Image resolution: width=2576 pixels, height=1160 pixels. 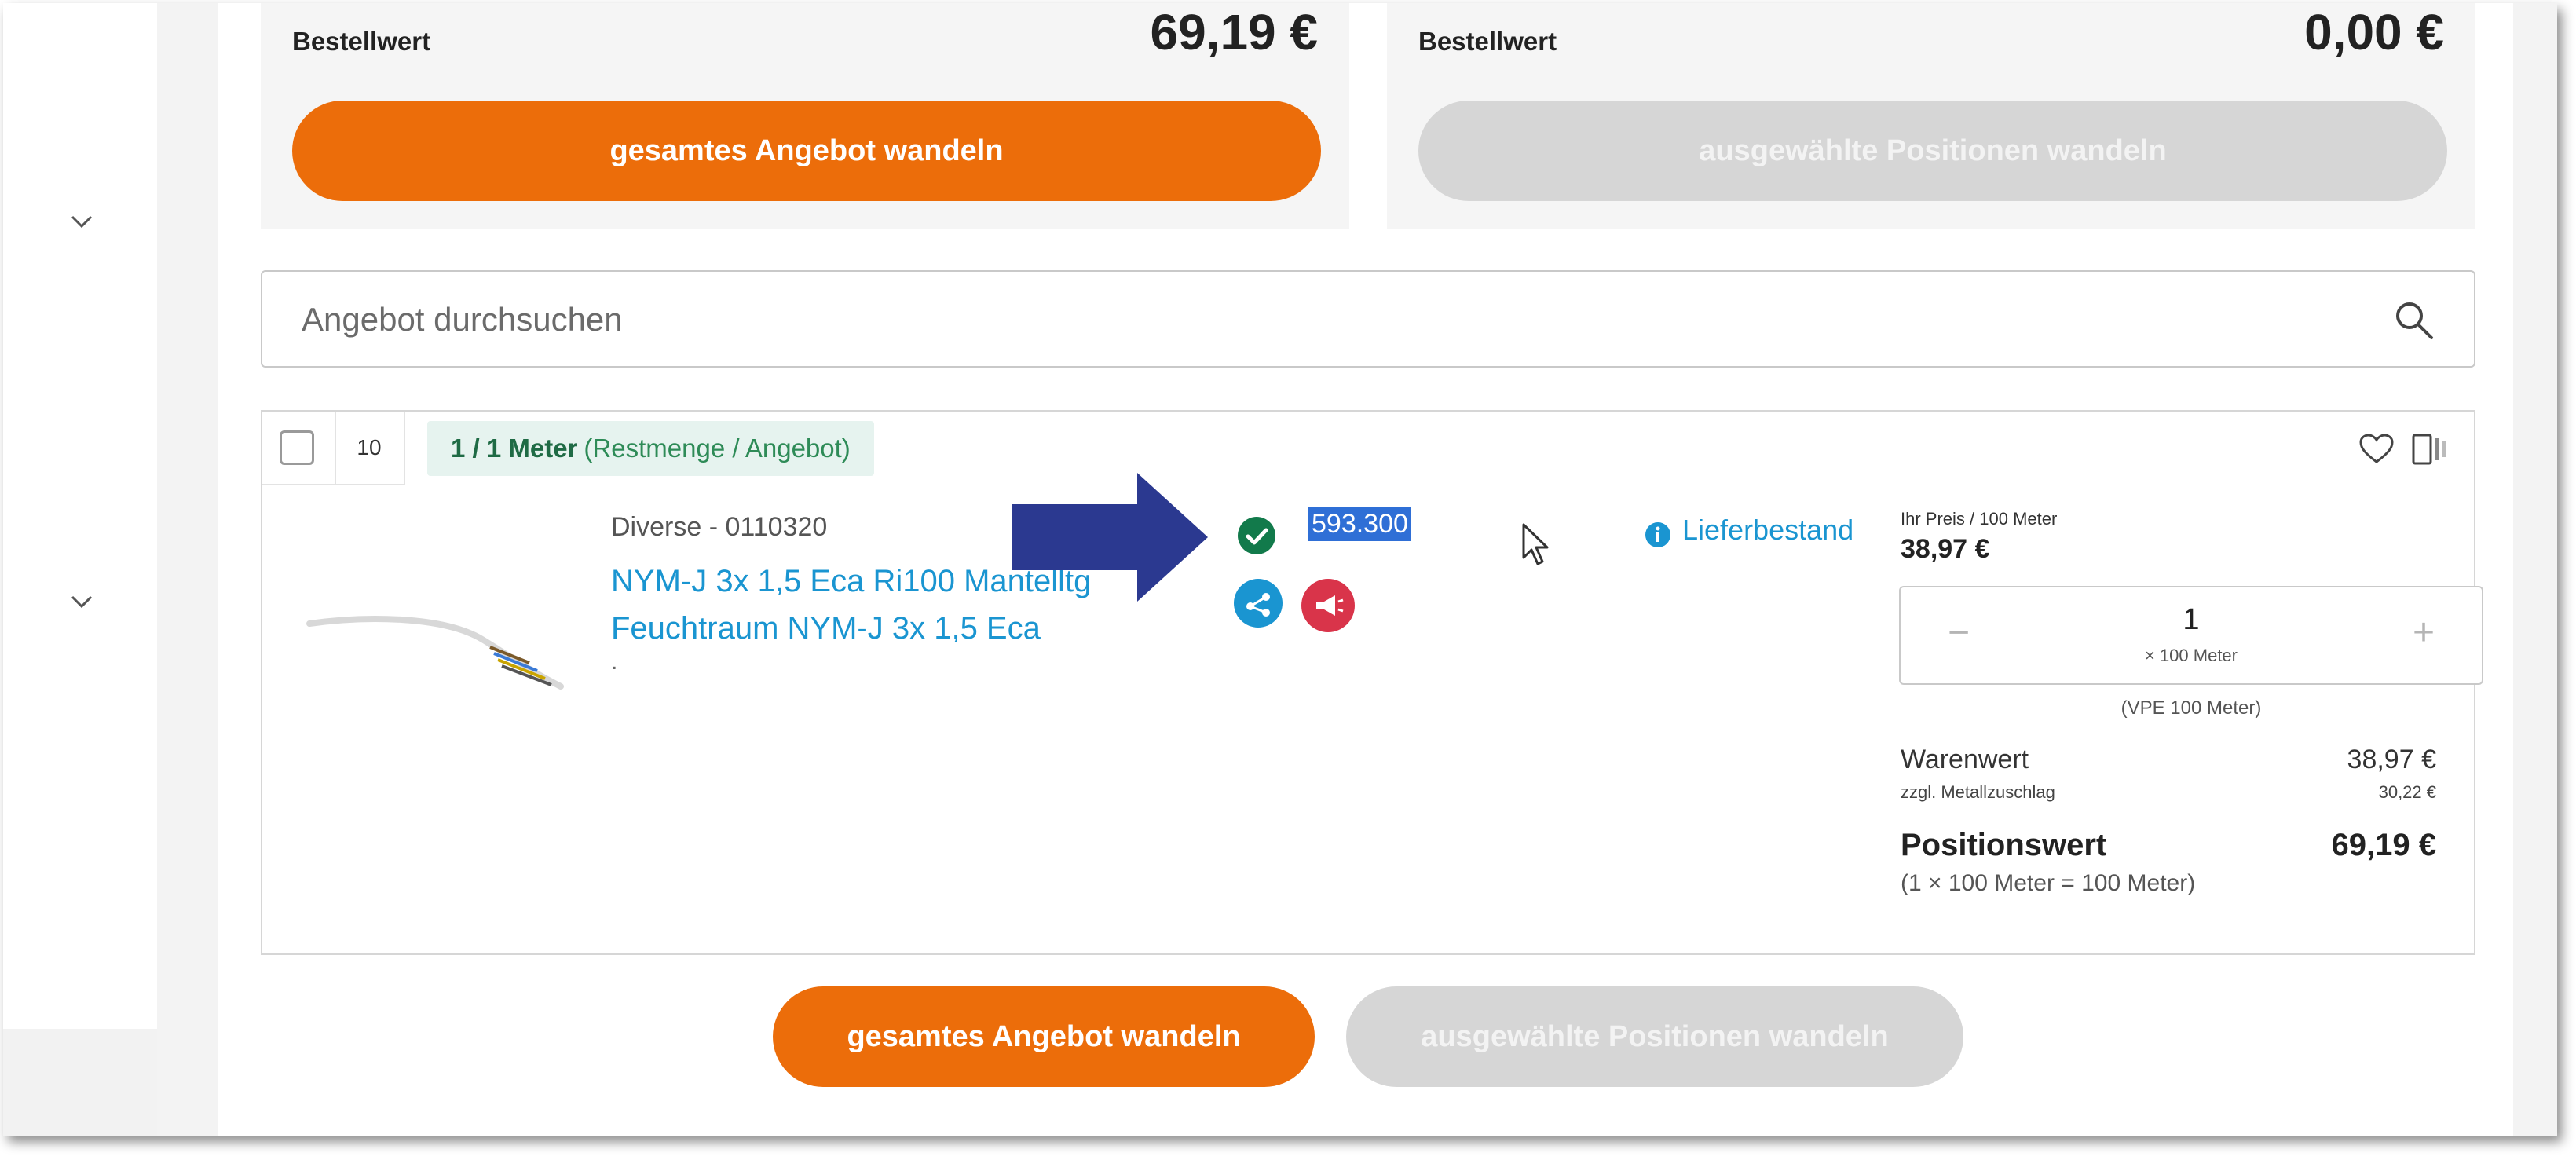 What do you see at coordinates (2192, 620) in the screenshot?
I see `quantity-input: 1` at bounding box center [2192, 620].